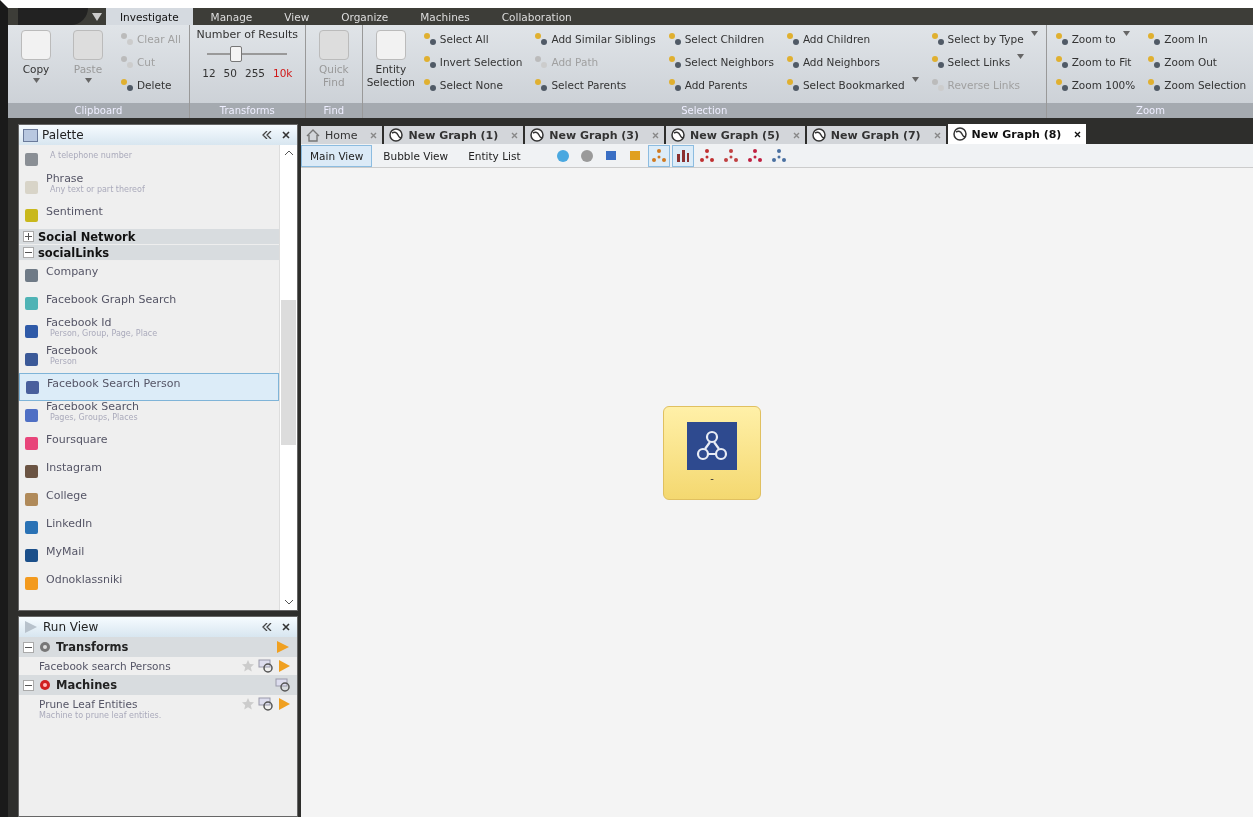 The height and width of the screenshot is (817, 1253). I want to click on run-item-name: Prune Leaf Entities, so click(138, 704).